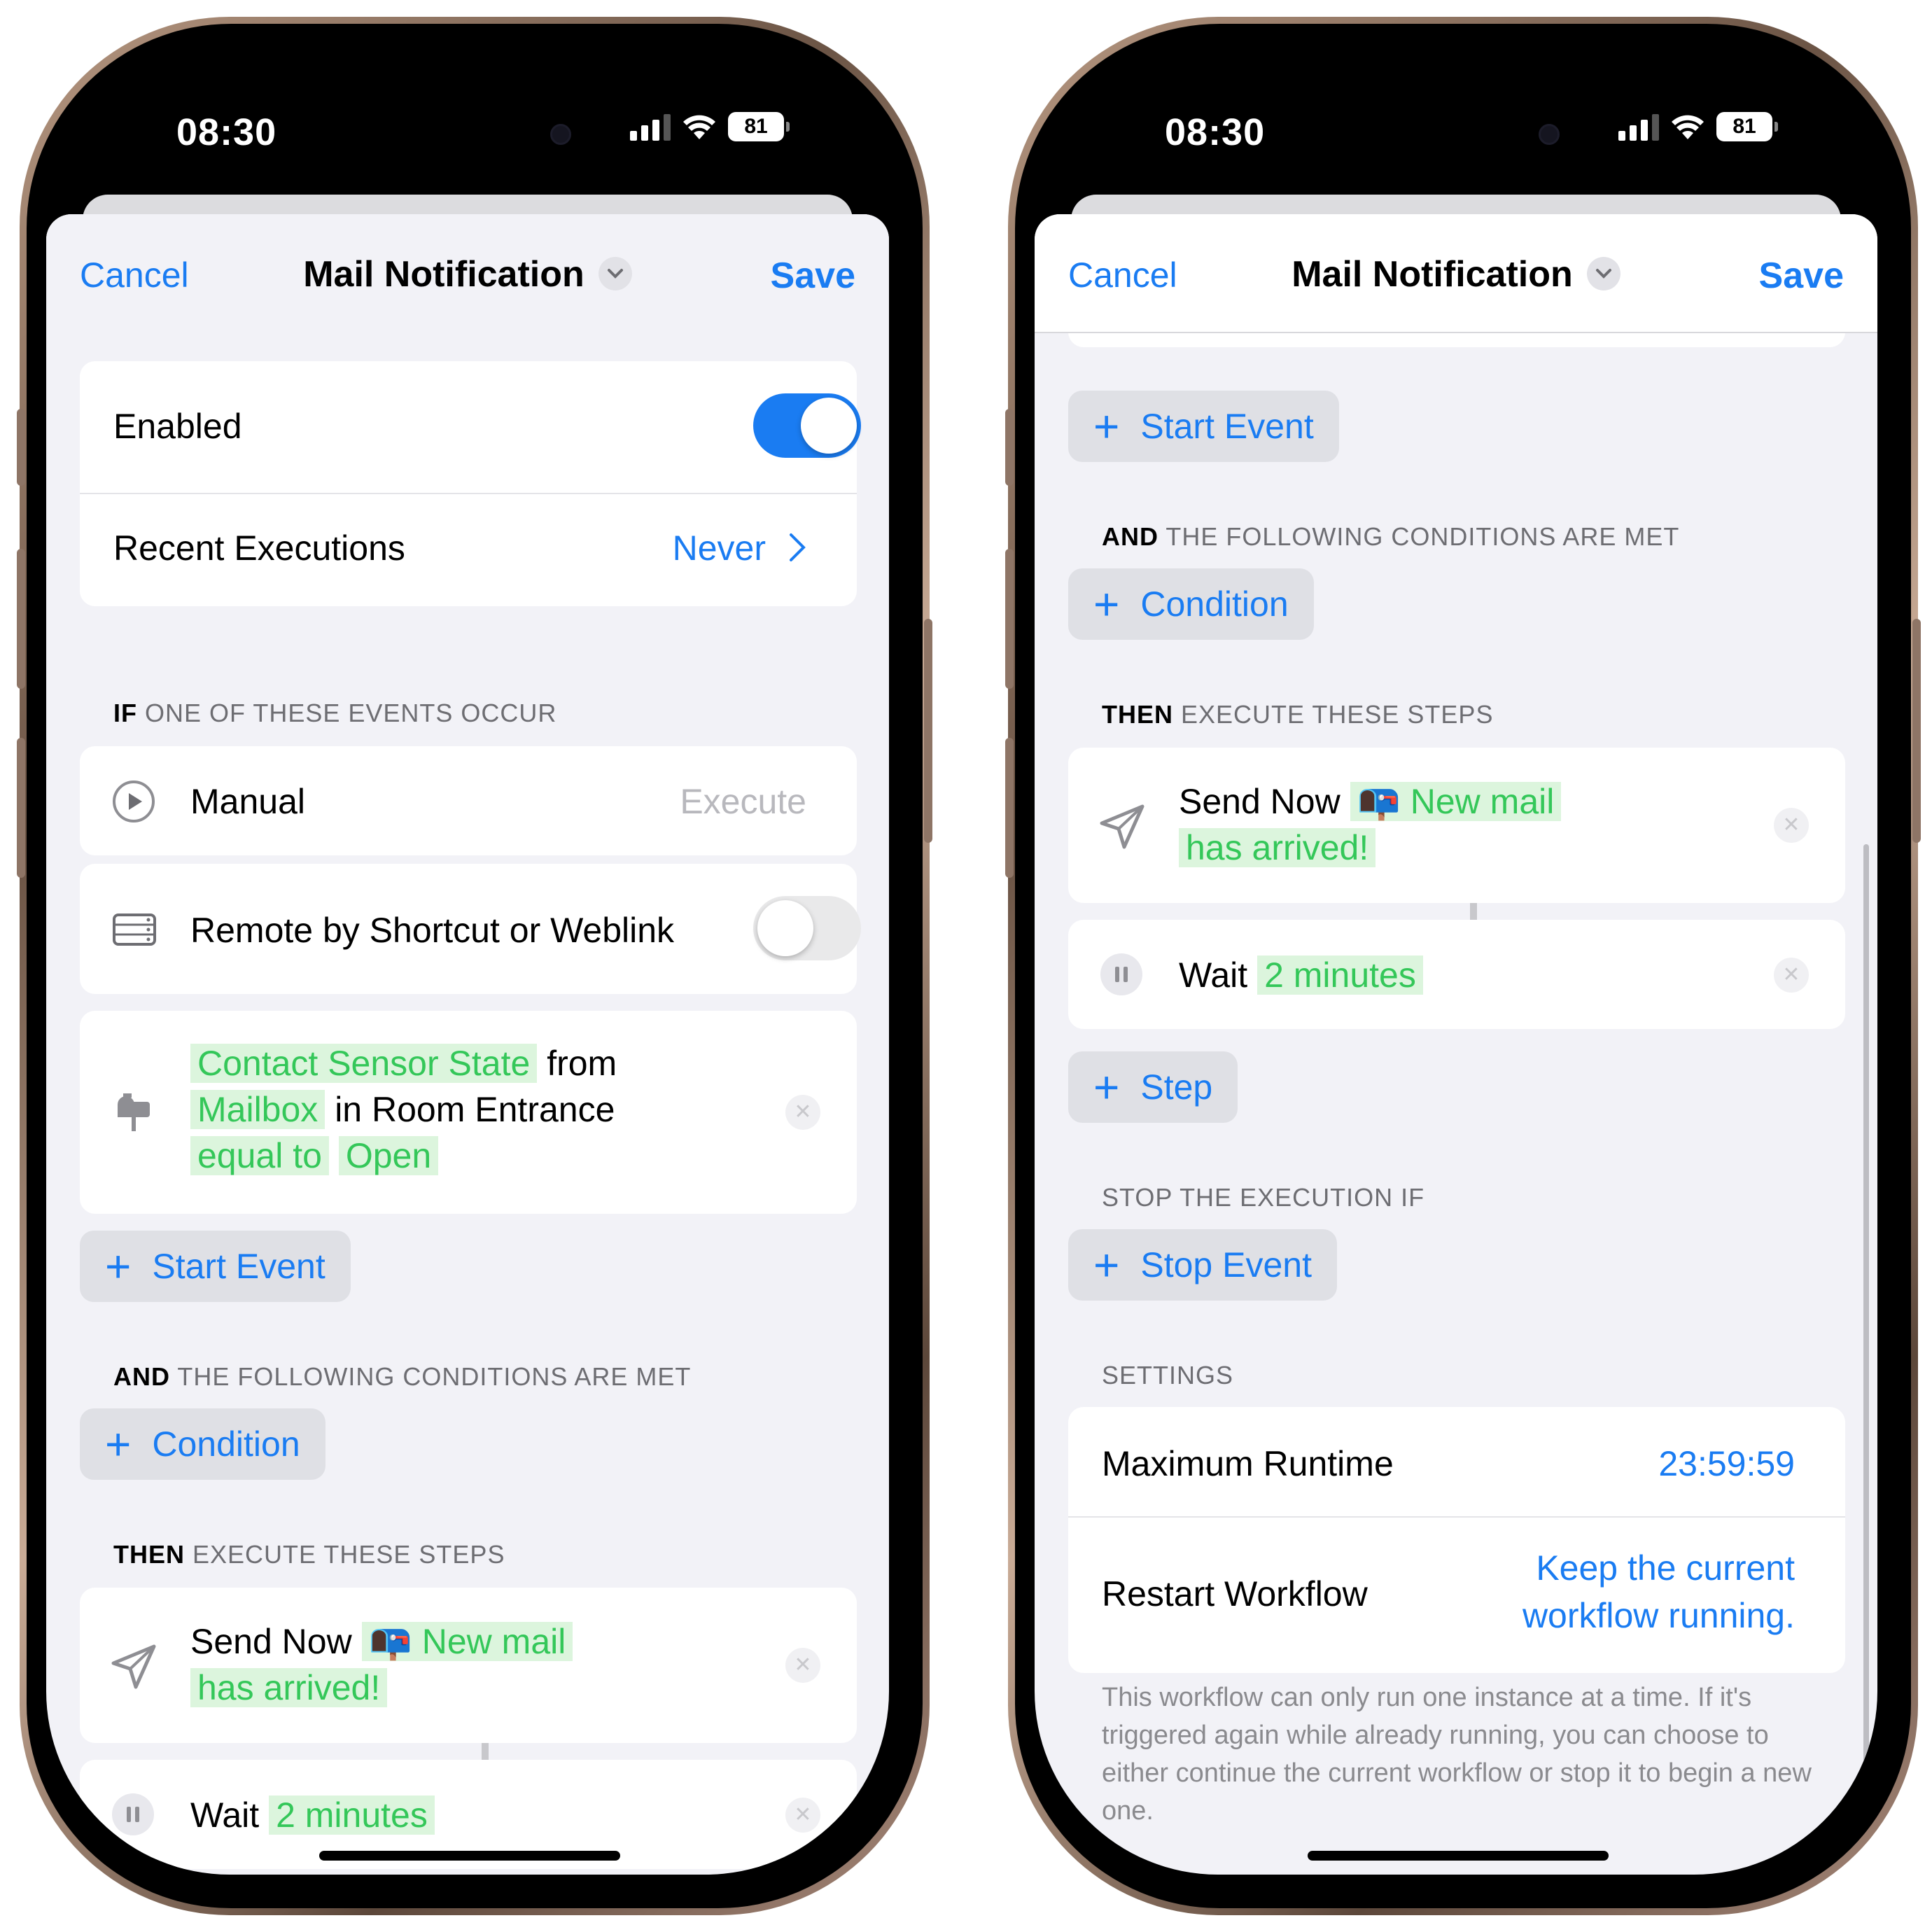 The height and width of the screenshot is (1932, 1932). I want to click on remote-toggle, so click(807, 928).